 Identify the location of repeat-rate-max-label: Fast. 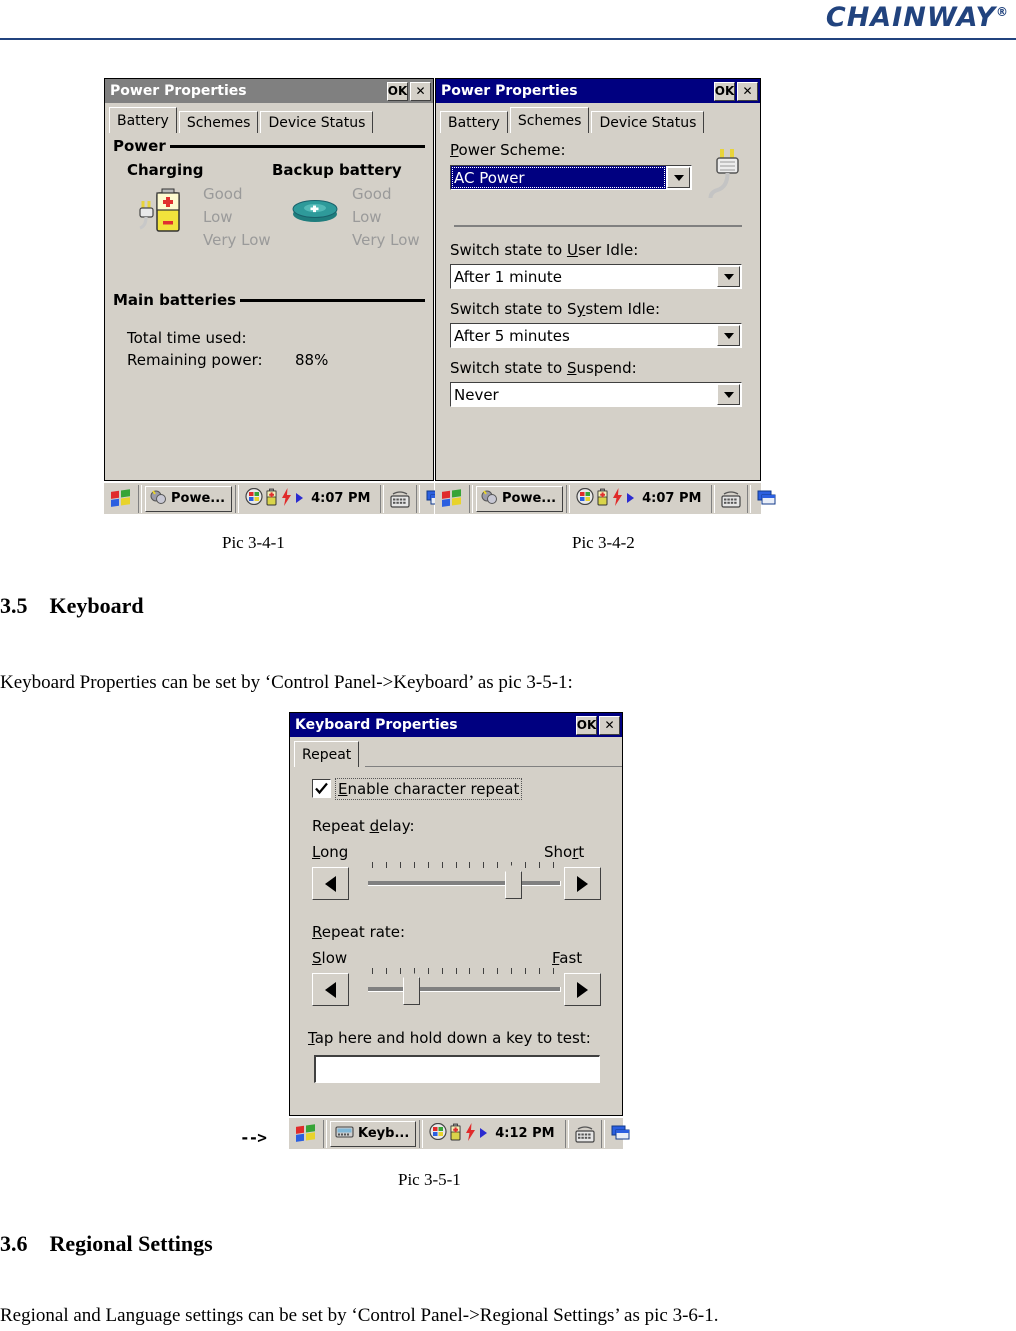
(567, 958).